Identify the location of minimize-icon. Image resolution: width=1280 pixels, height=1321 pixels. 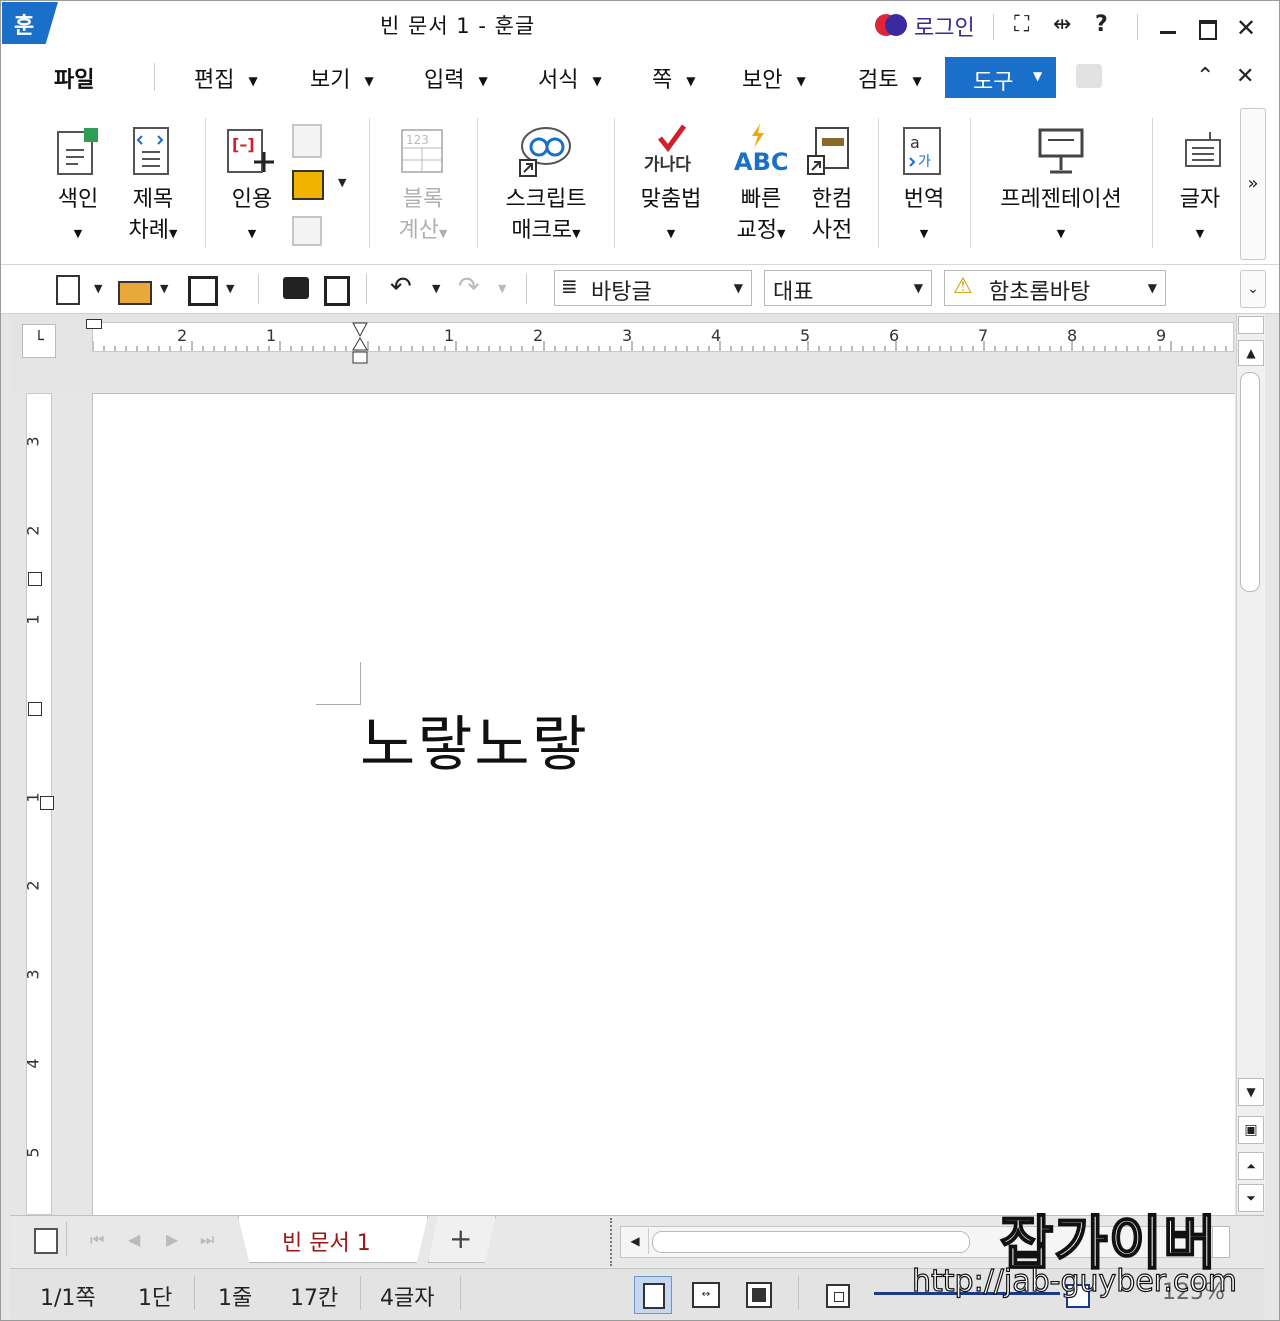
(1168, 32).